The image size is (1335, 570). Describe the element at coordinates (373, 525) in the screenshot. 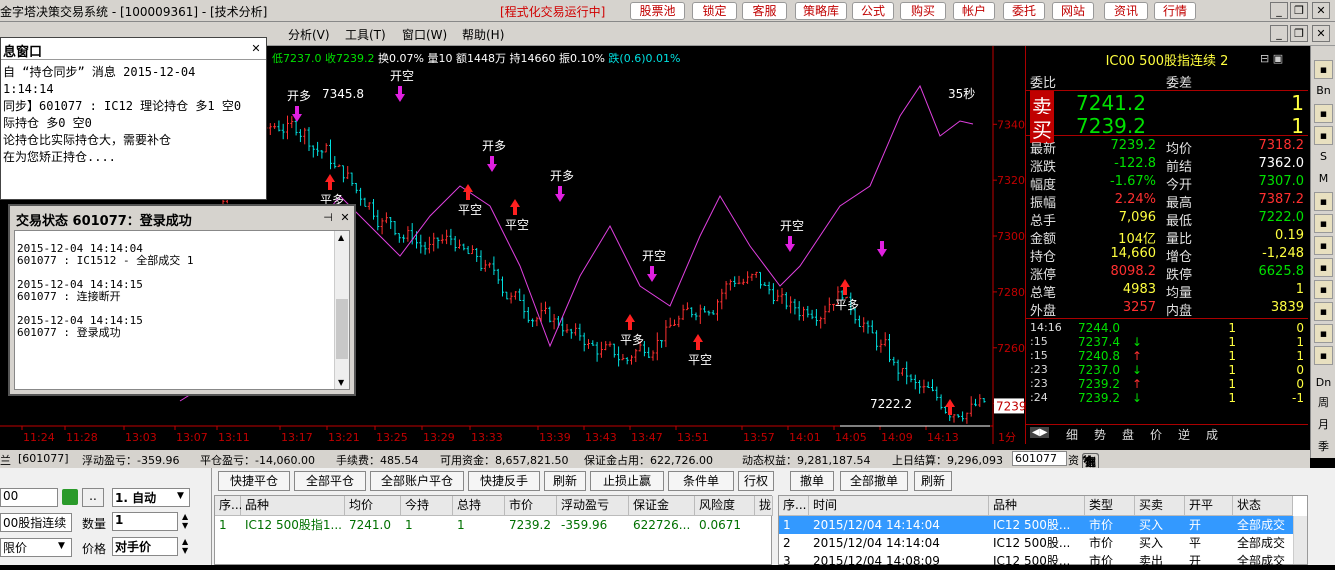

I see `position-cell: 7241.0` at that location.